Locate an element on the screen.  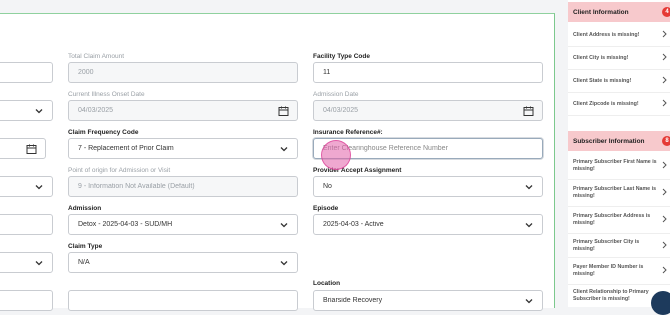
location-select: Briarside Recovery is located at coordinates (428, 300).